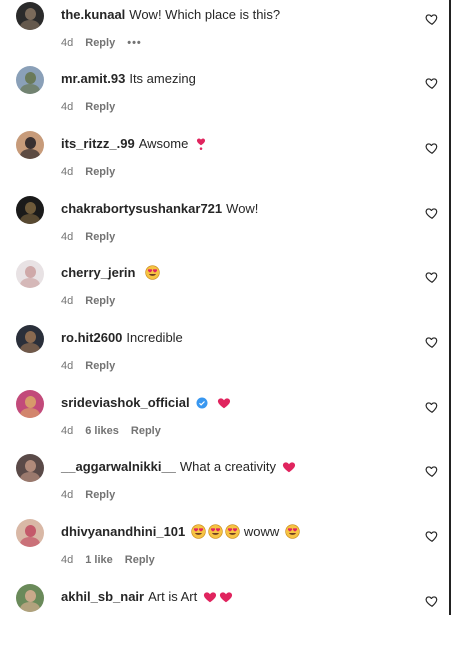  I want to click on comment-line: dhivyanandhini_101 woww, so click(180, 533).